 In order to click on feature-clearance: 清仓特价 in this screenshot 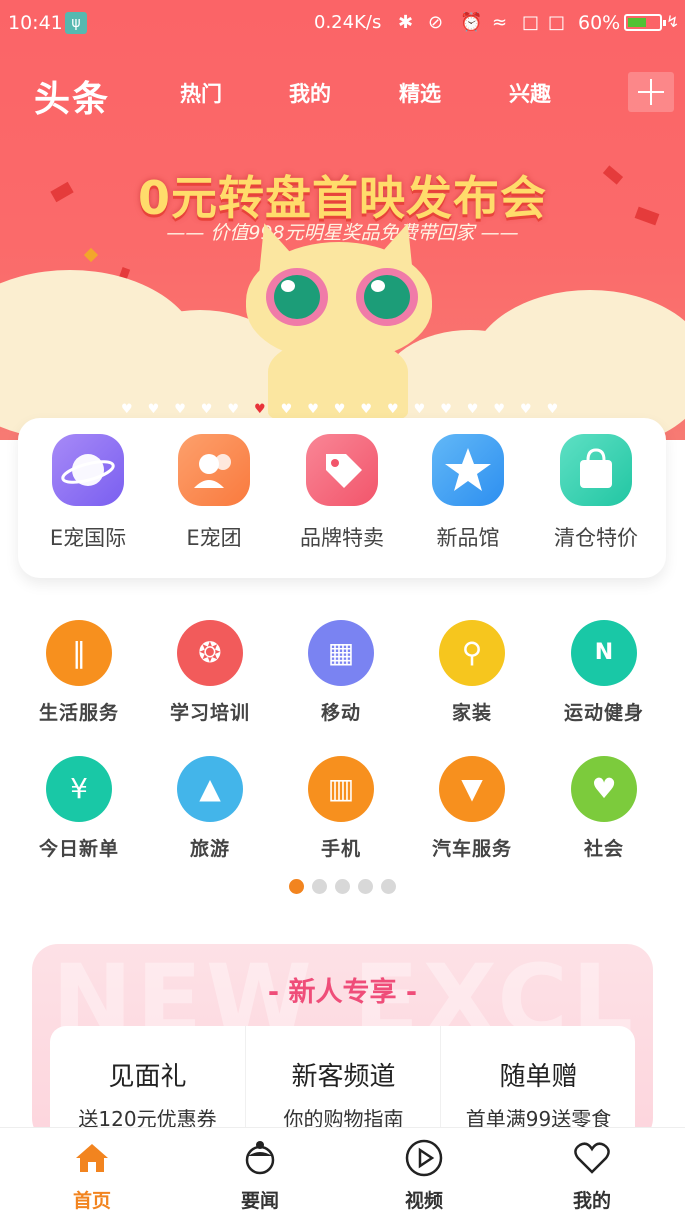, I will do `click(596, 493)`.